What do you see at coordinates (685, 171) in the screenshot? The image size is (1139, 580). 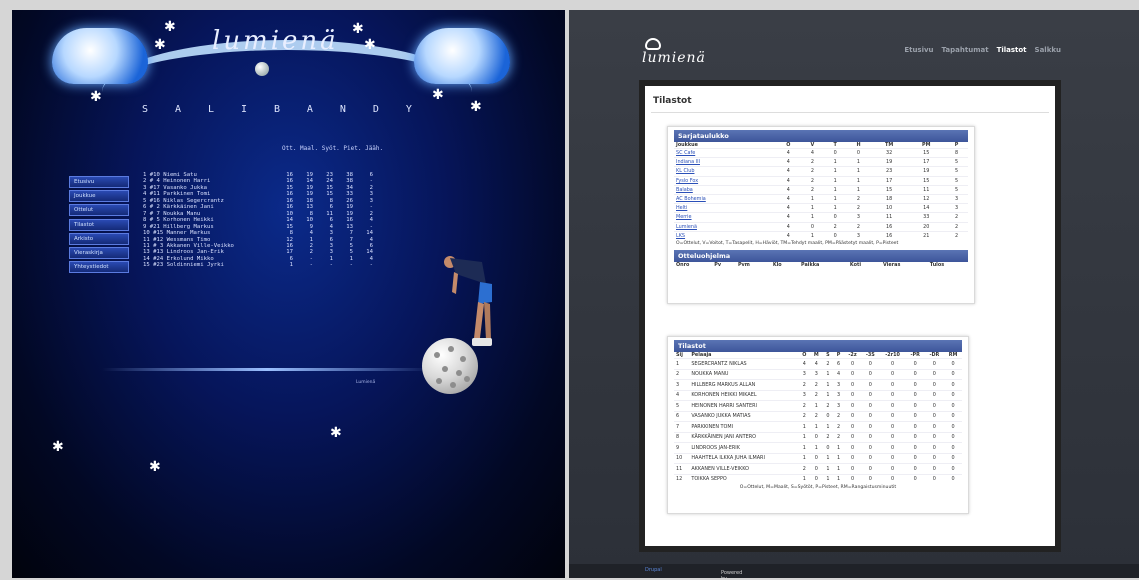 I see `team-link: KL Club` at bounding box center [685, 171].